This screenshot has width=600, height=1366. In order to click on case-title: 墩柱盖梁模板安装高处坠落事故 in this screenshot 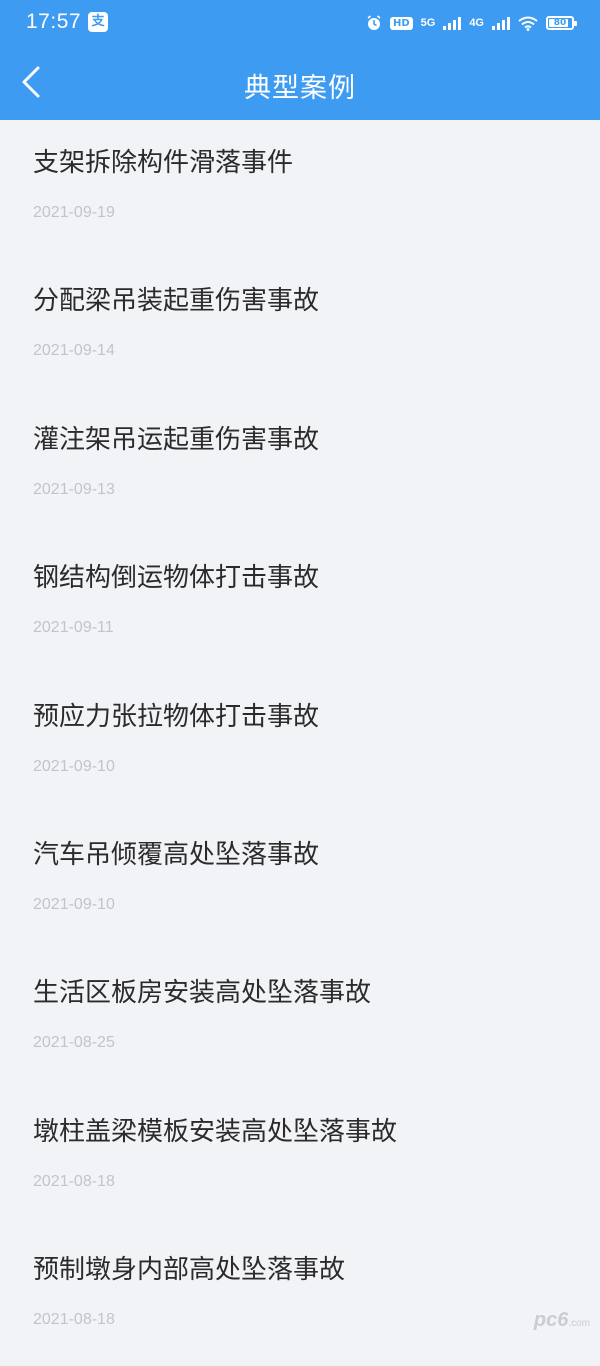, I will do `click(215, 1131)`.